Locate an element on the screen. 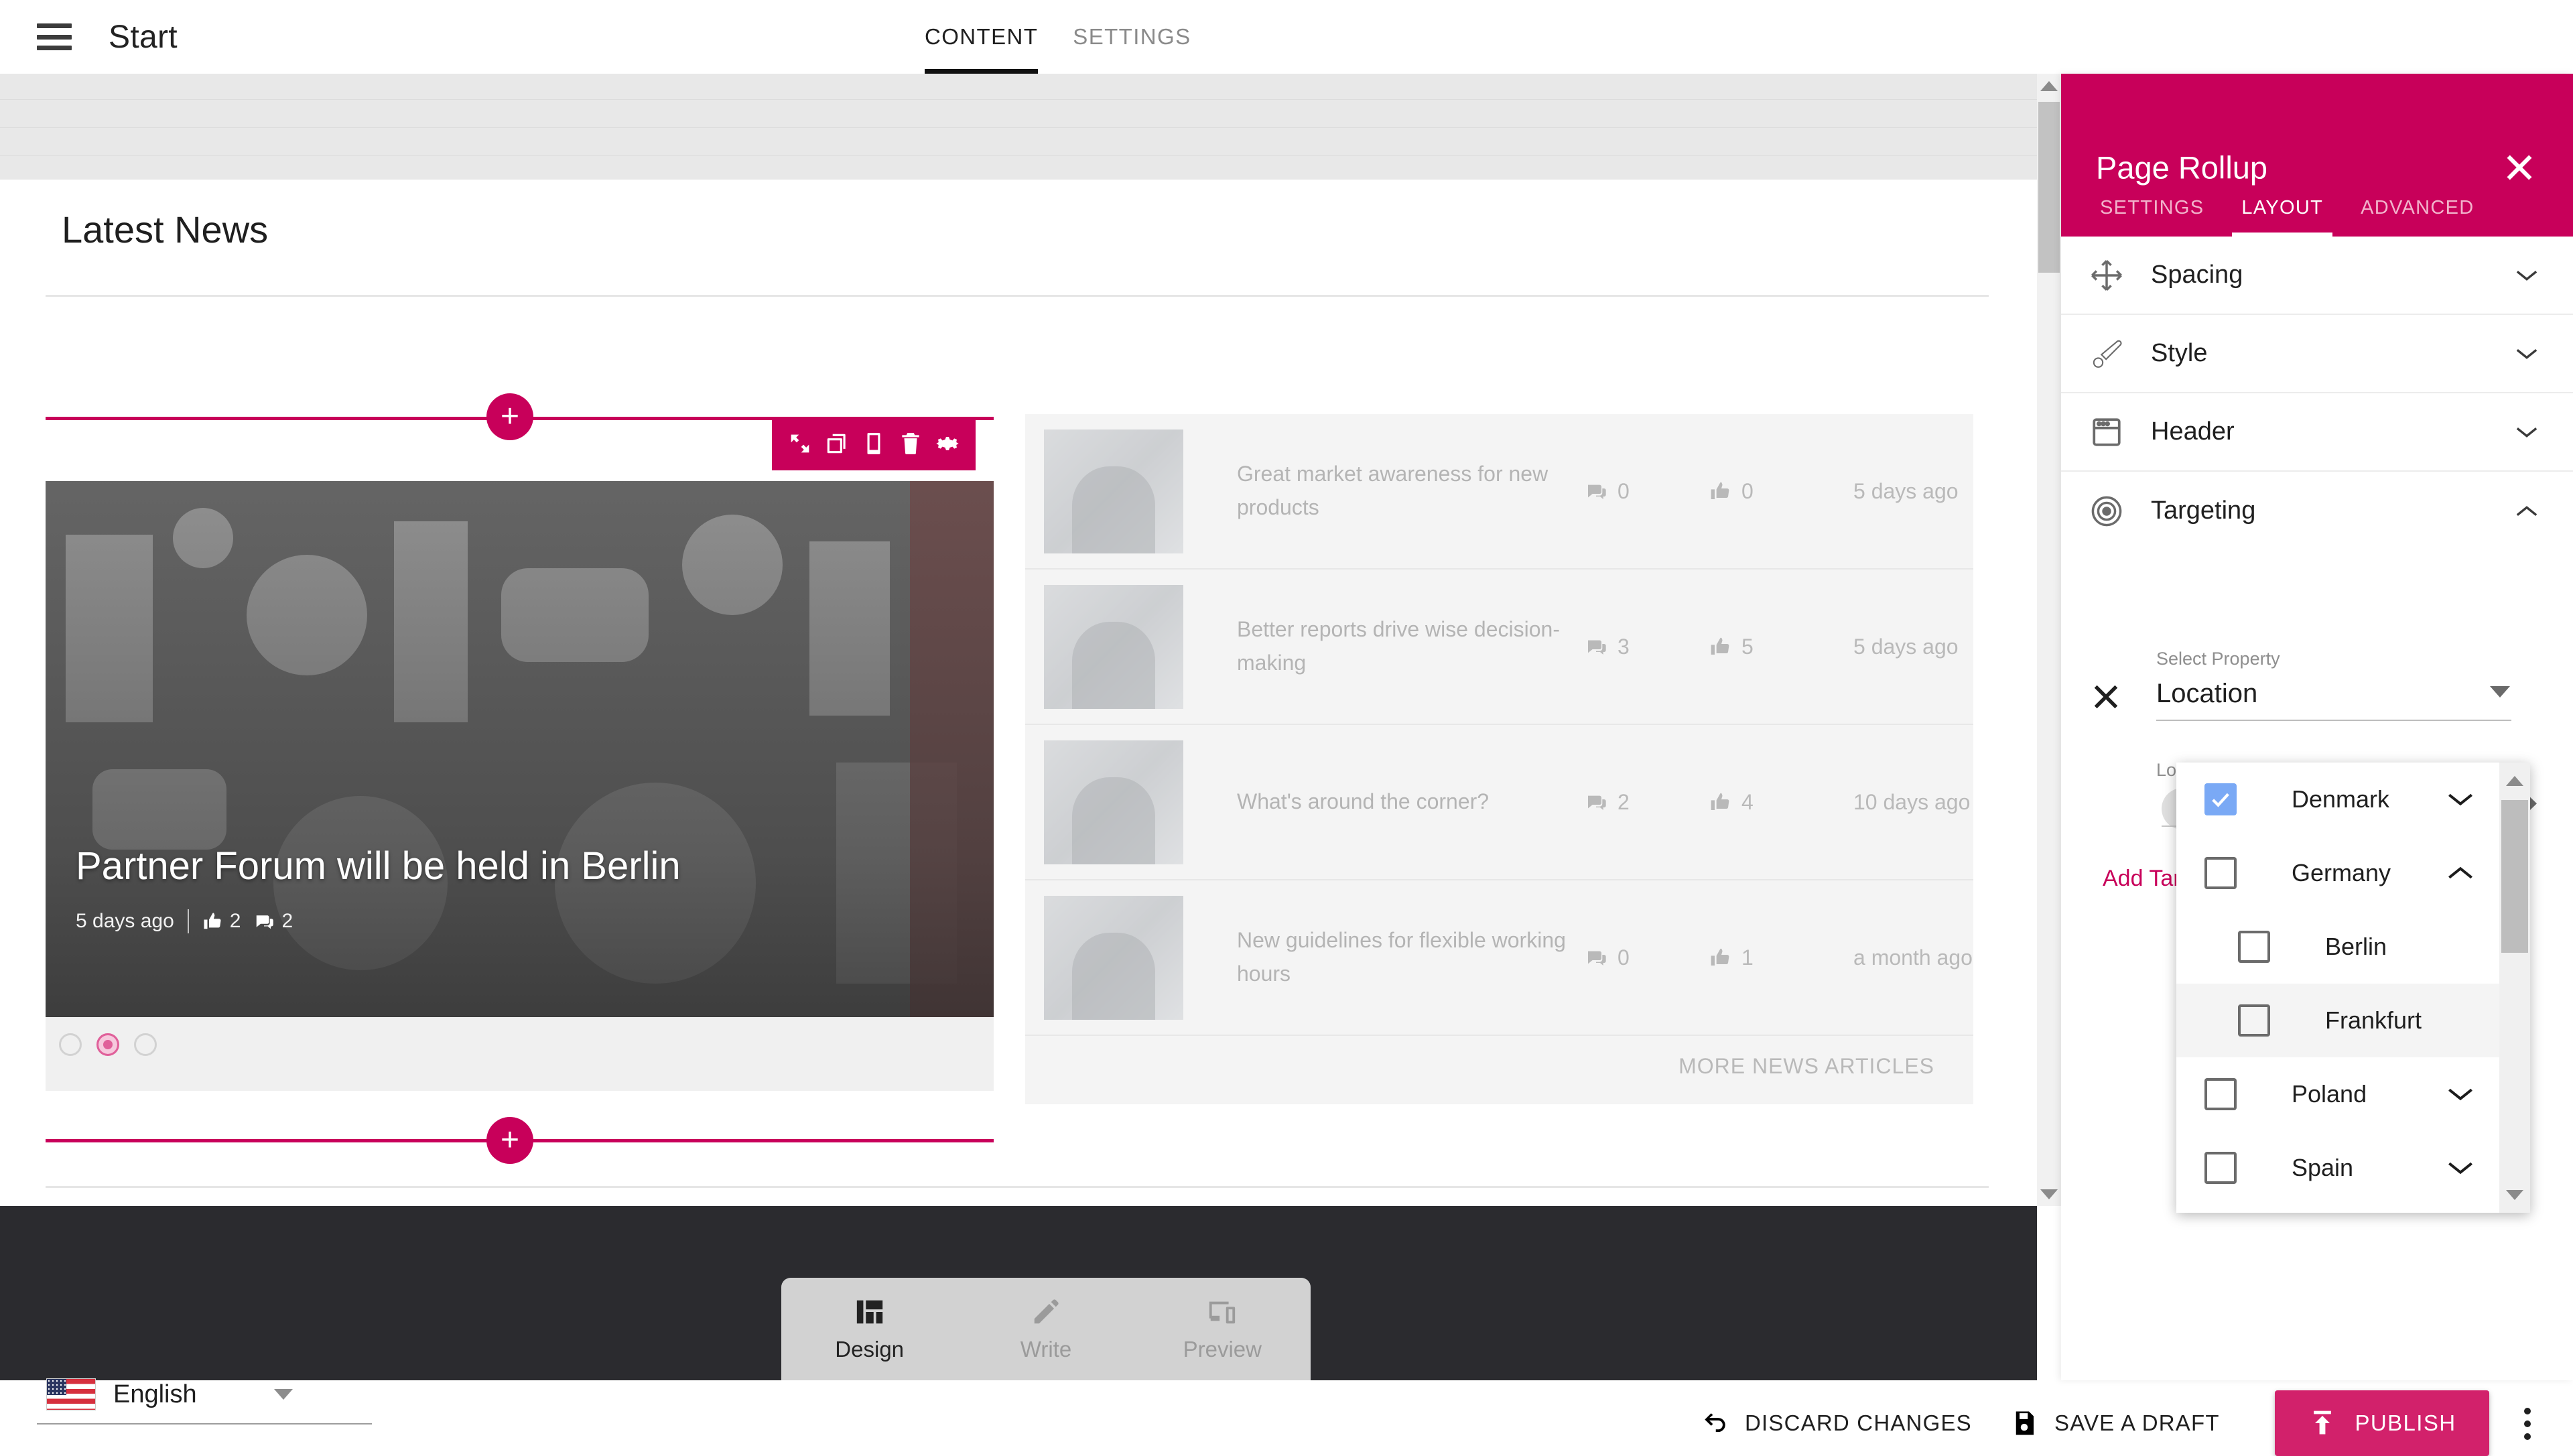 The height and width of the screenshot is (1456, 2573). carousel-dot-active is located at coordinates (107, 1044).